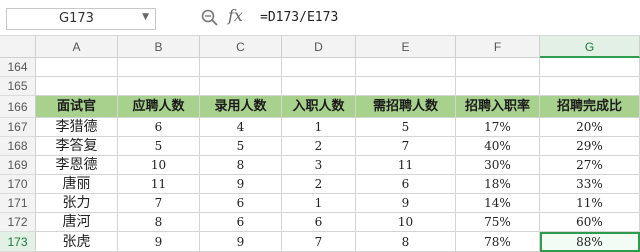 Image resolution: width=640 pixels, height=252 pixels. I want to click on column-header-b: B, so click(159, 47).